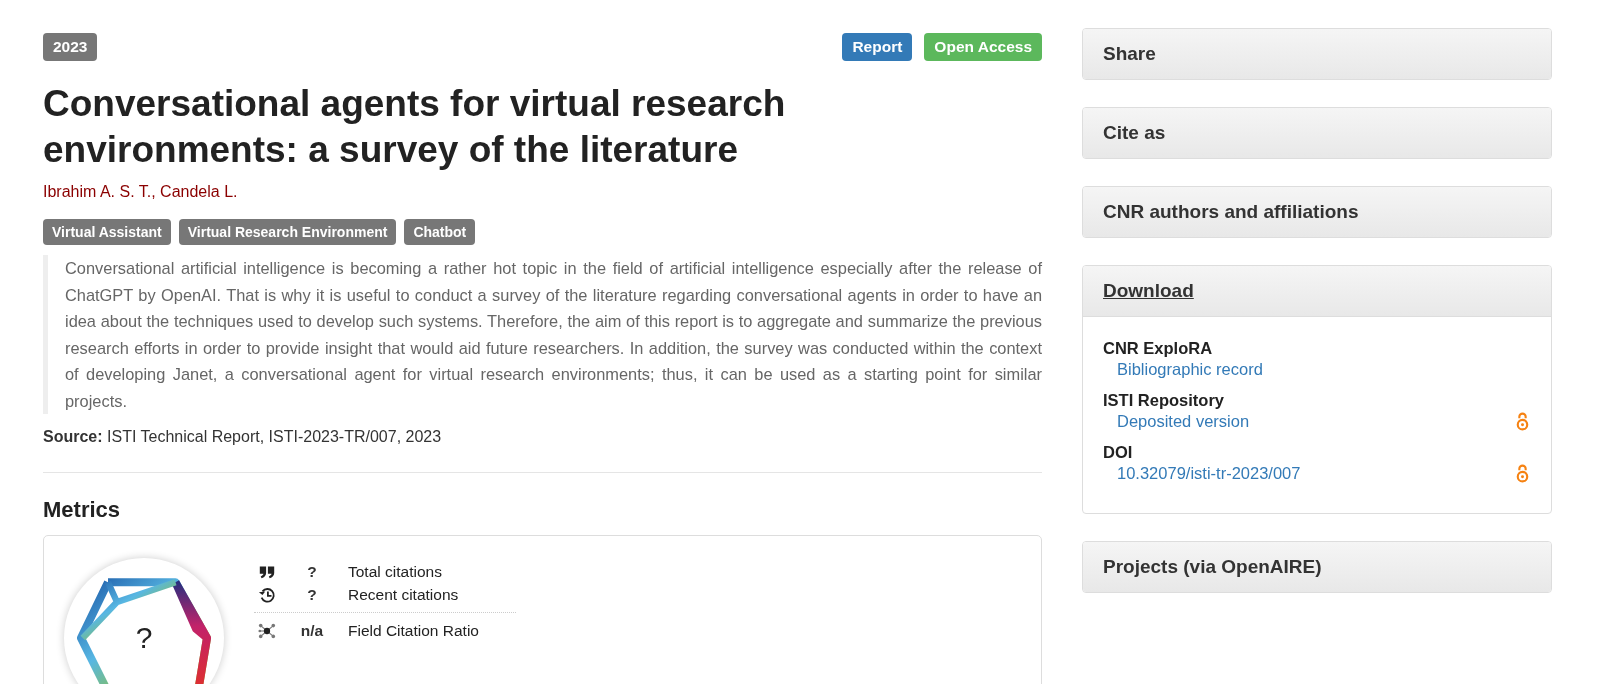 This screenshot has width=1600, height=684. I want to click on download-link: Bibliographic record, so click(1190, 369).